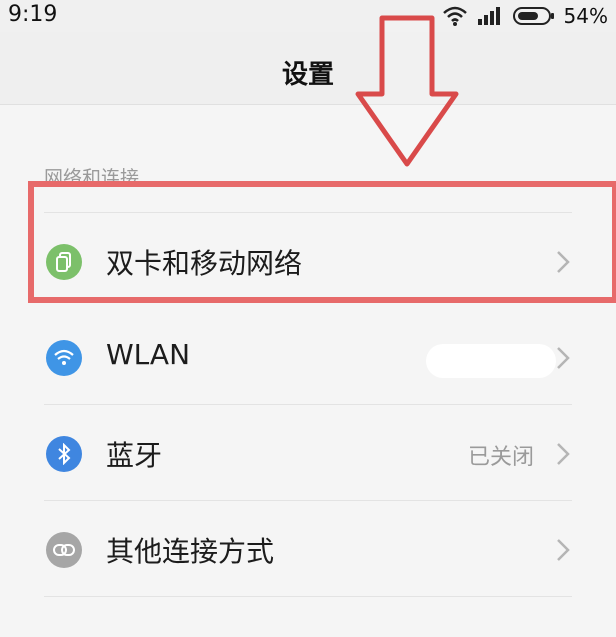 This screenshot has width=616, height=637. I want to click on title-bar: 设置, so click(308, 68).